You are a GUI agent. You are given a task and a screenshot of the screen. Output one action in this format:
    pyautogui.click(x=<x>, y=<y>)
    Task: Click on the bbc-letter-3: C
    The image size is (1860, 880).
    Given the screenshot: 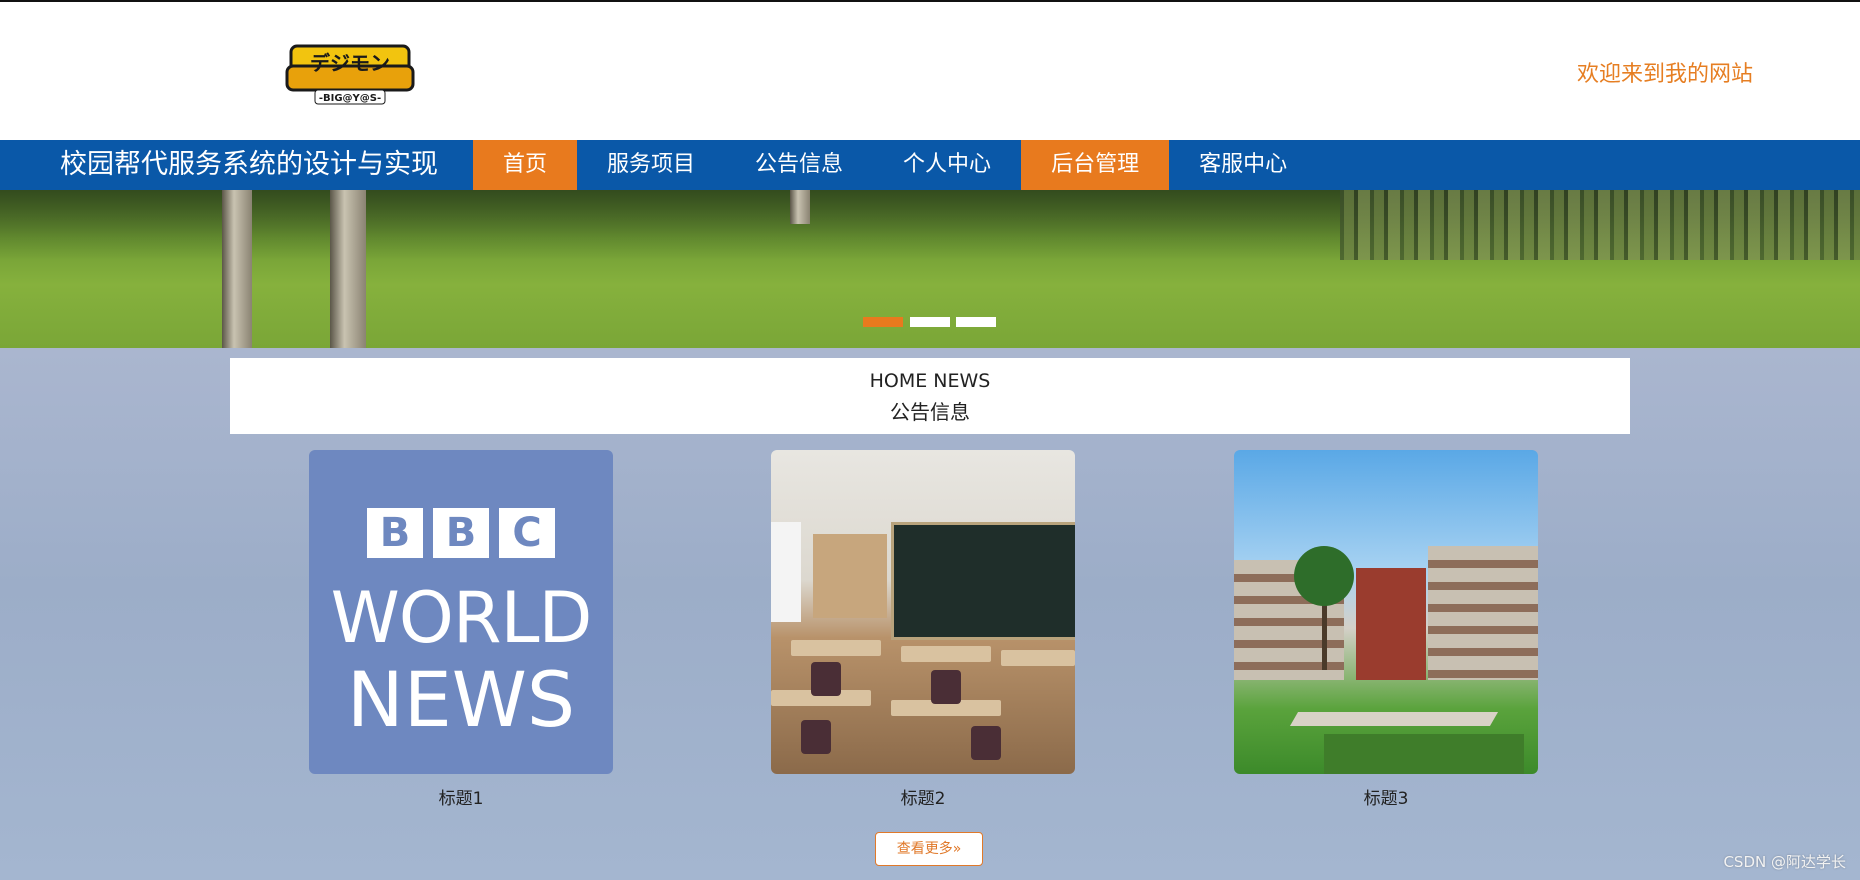 What is the action you would take?
    pyautogui.click(x=527, y=533)
    